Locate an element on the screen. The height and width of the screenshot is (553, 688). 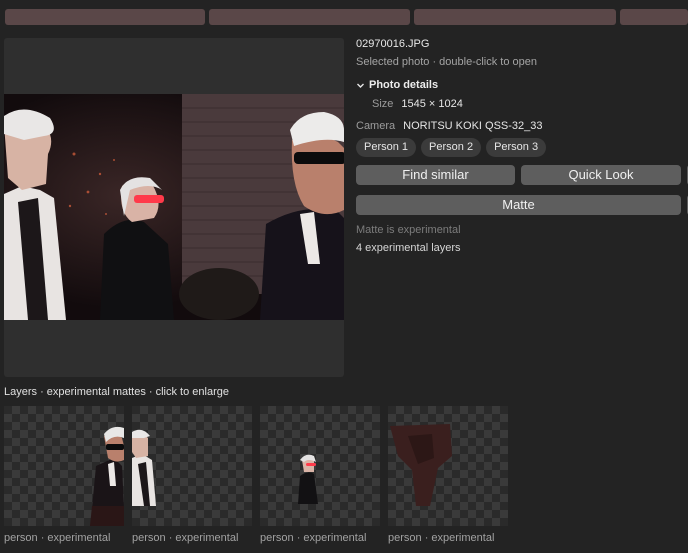
file-name: 02970016.JPG is located at coordinates (393, 44).